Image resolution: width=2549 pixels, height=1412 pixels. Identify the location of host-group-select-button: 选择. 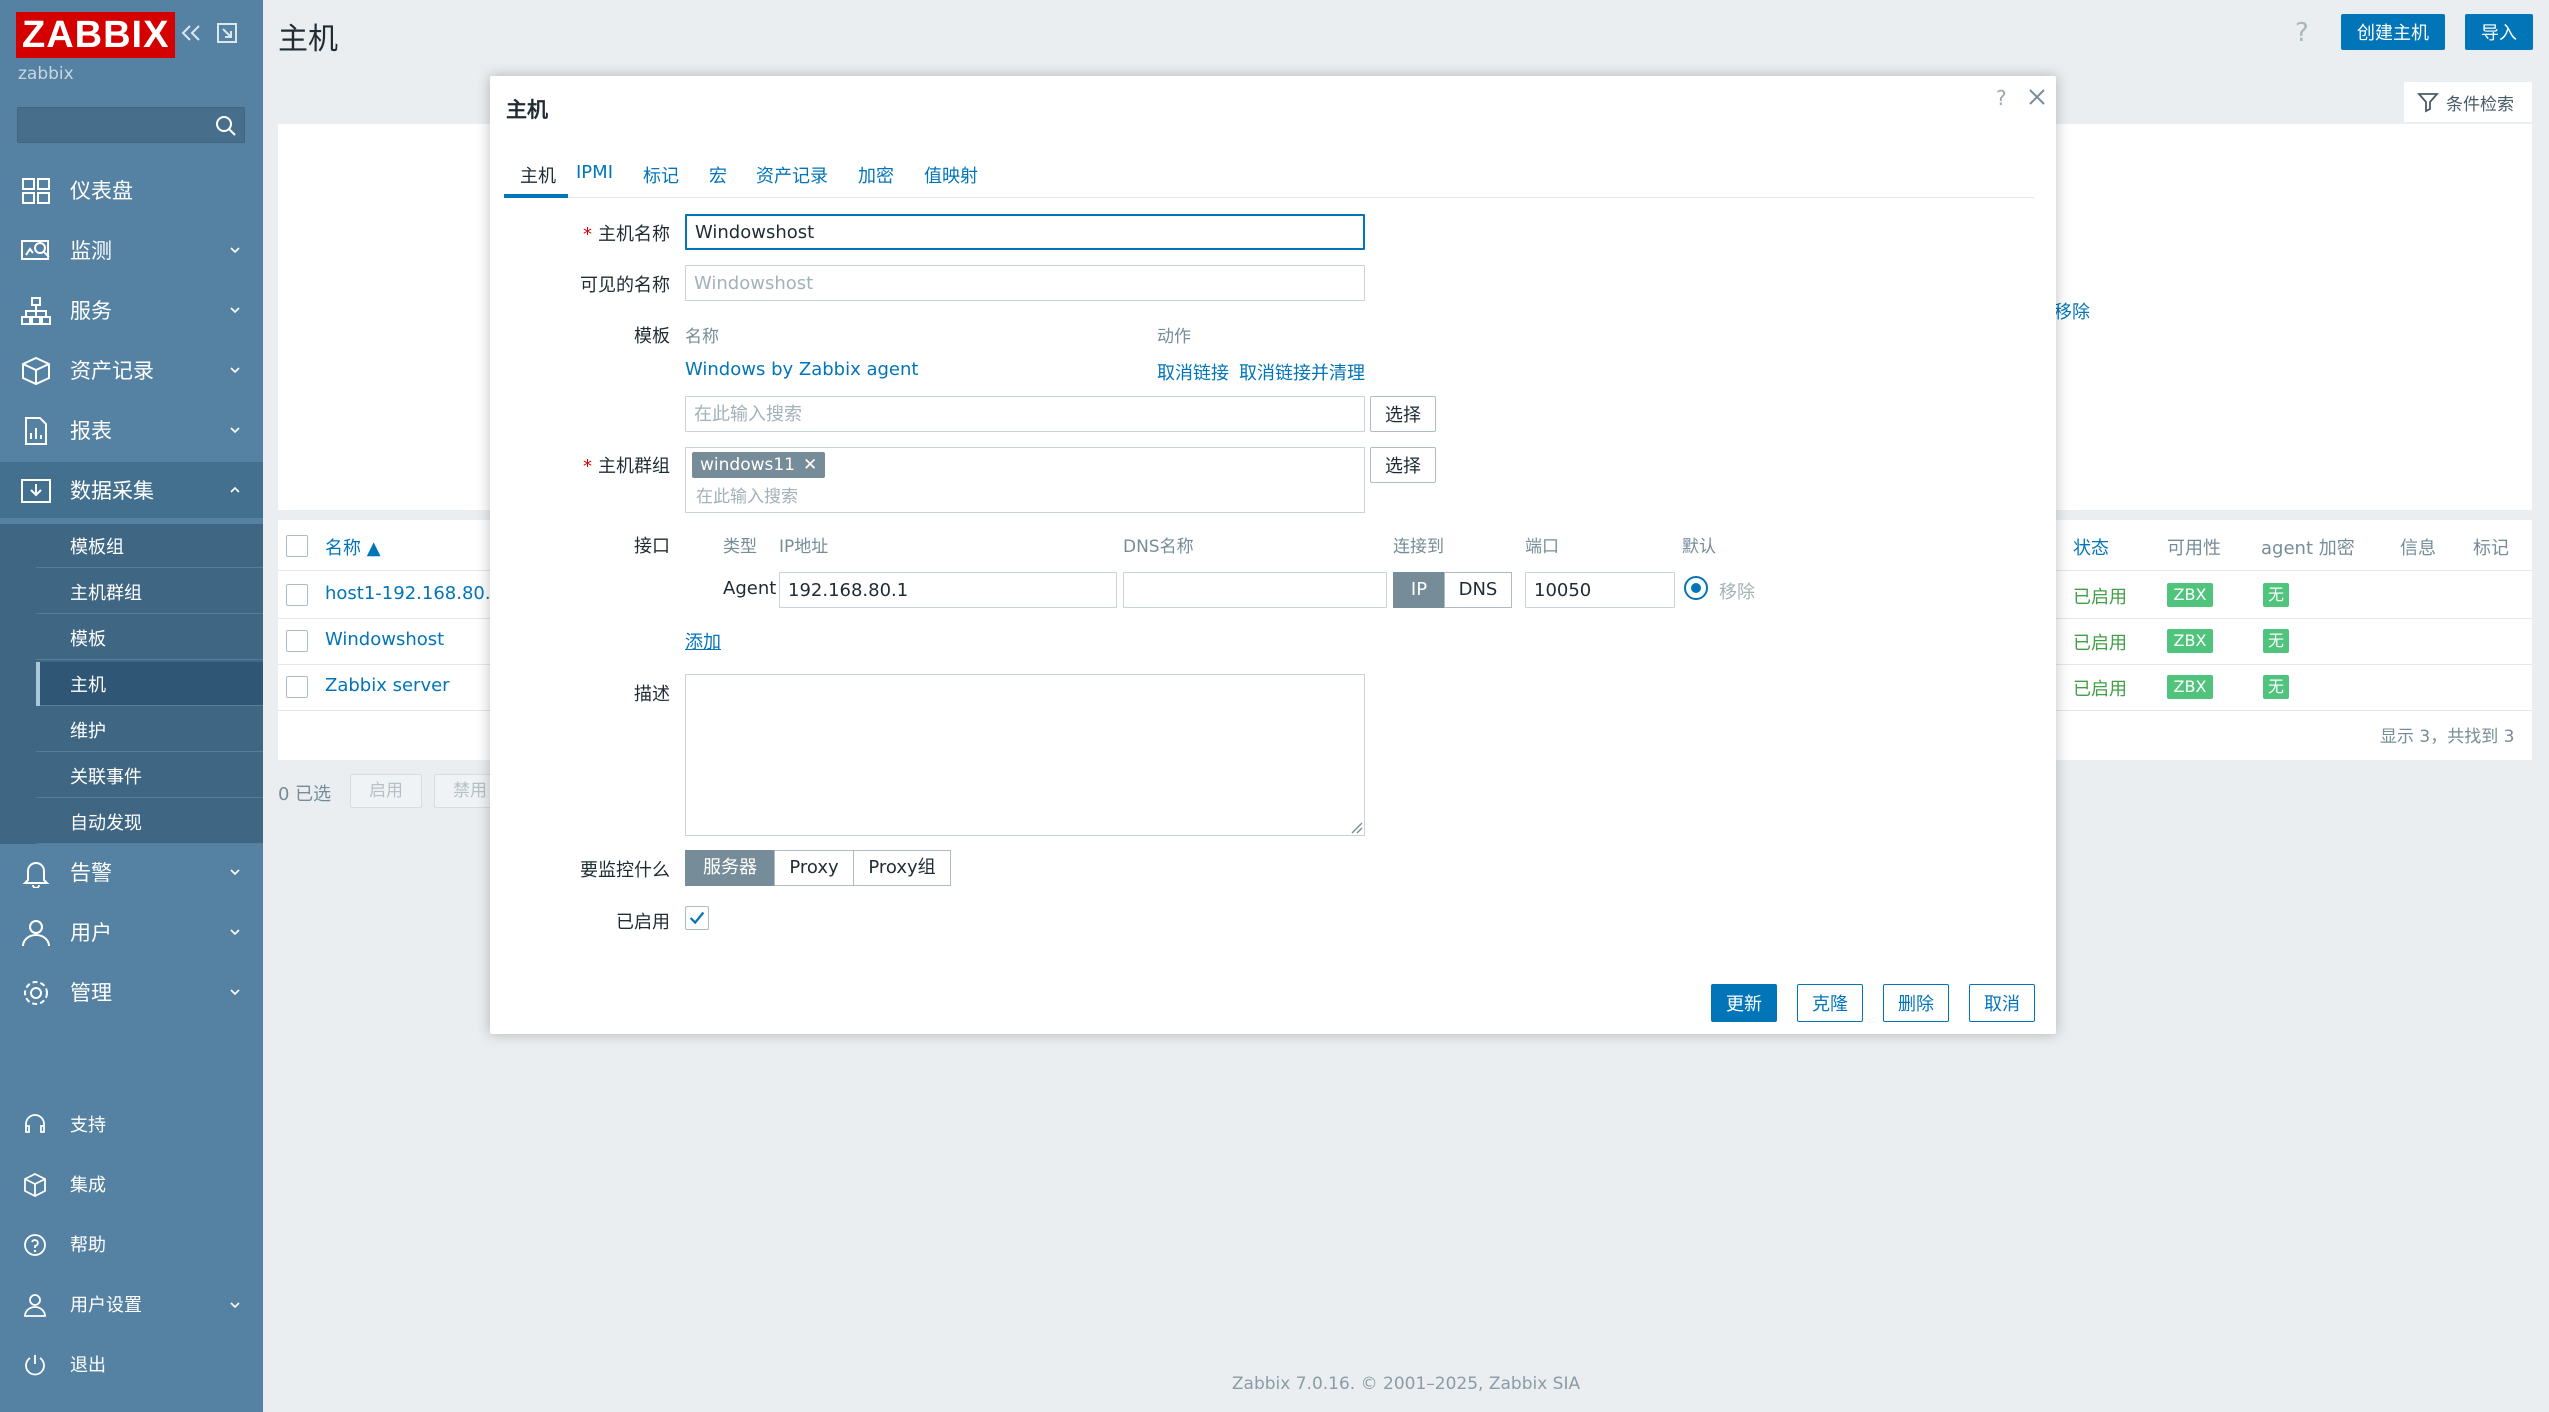
(1403, 465).